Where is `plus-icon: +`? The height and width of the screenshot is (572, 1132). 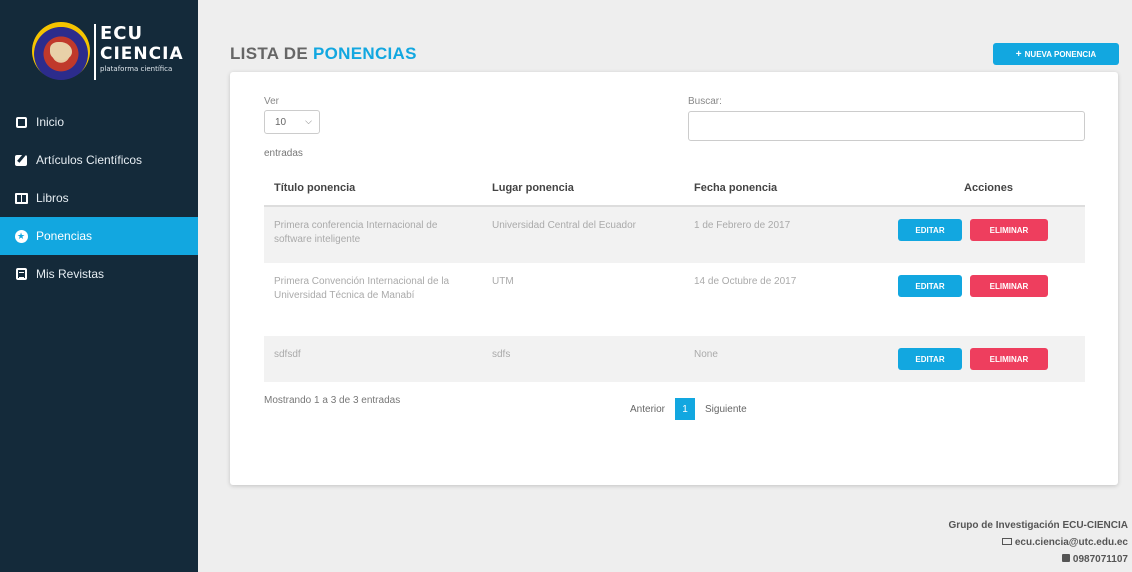
plus-icon: + is located at coordinates (1018, 54).